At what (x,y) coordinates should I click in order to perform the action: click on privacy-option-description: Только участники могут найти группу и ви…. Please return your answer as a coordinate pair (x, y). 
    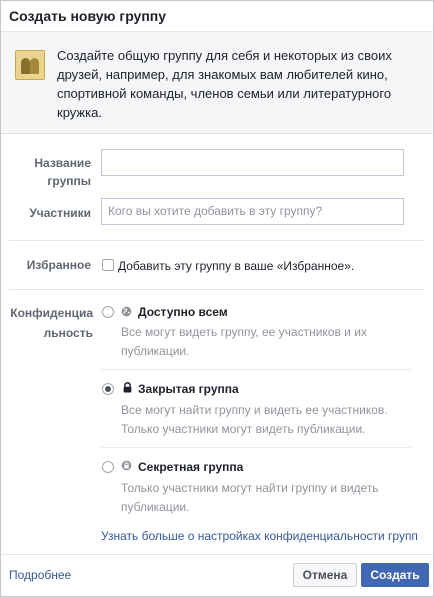
    Looking at the image, I should click on (250, 497).